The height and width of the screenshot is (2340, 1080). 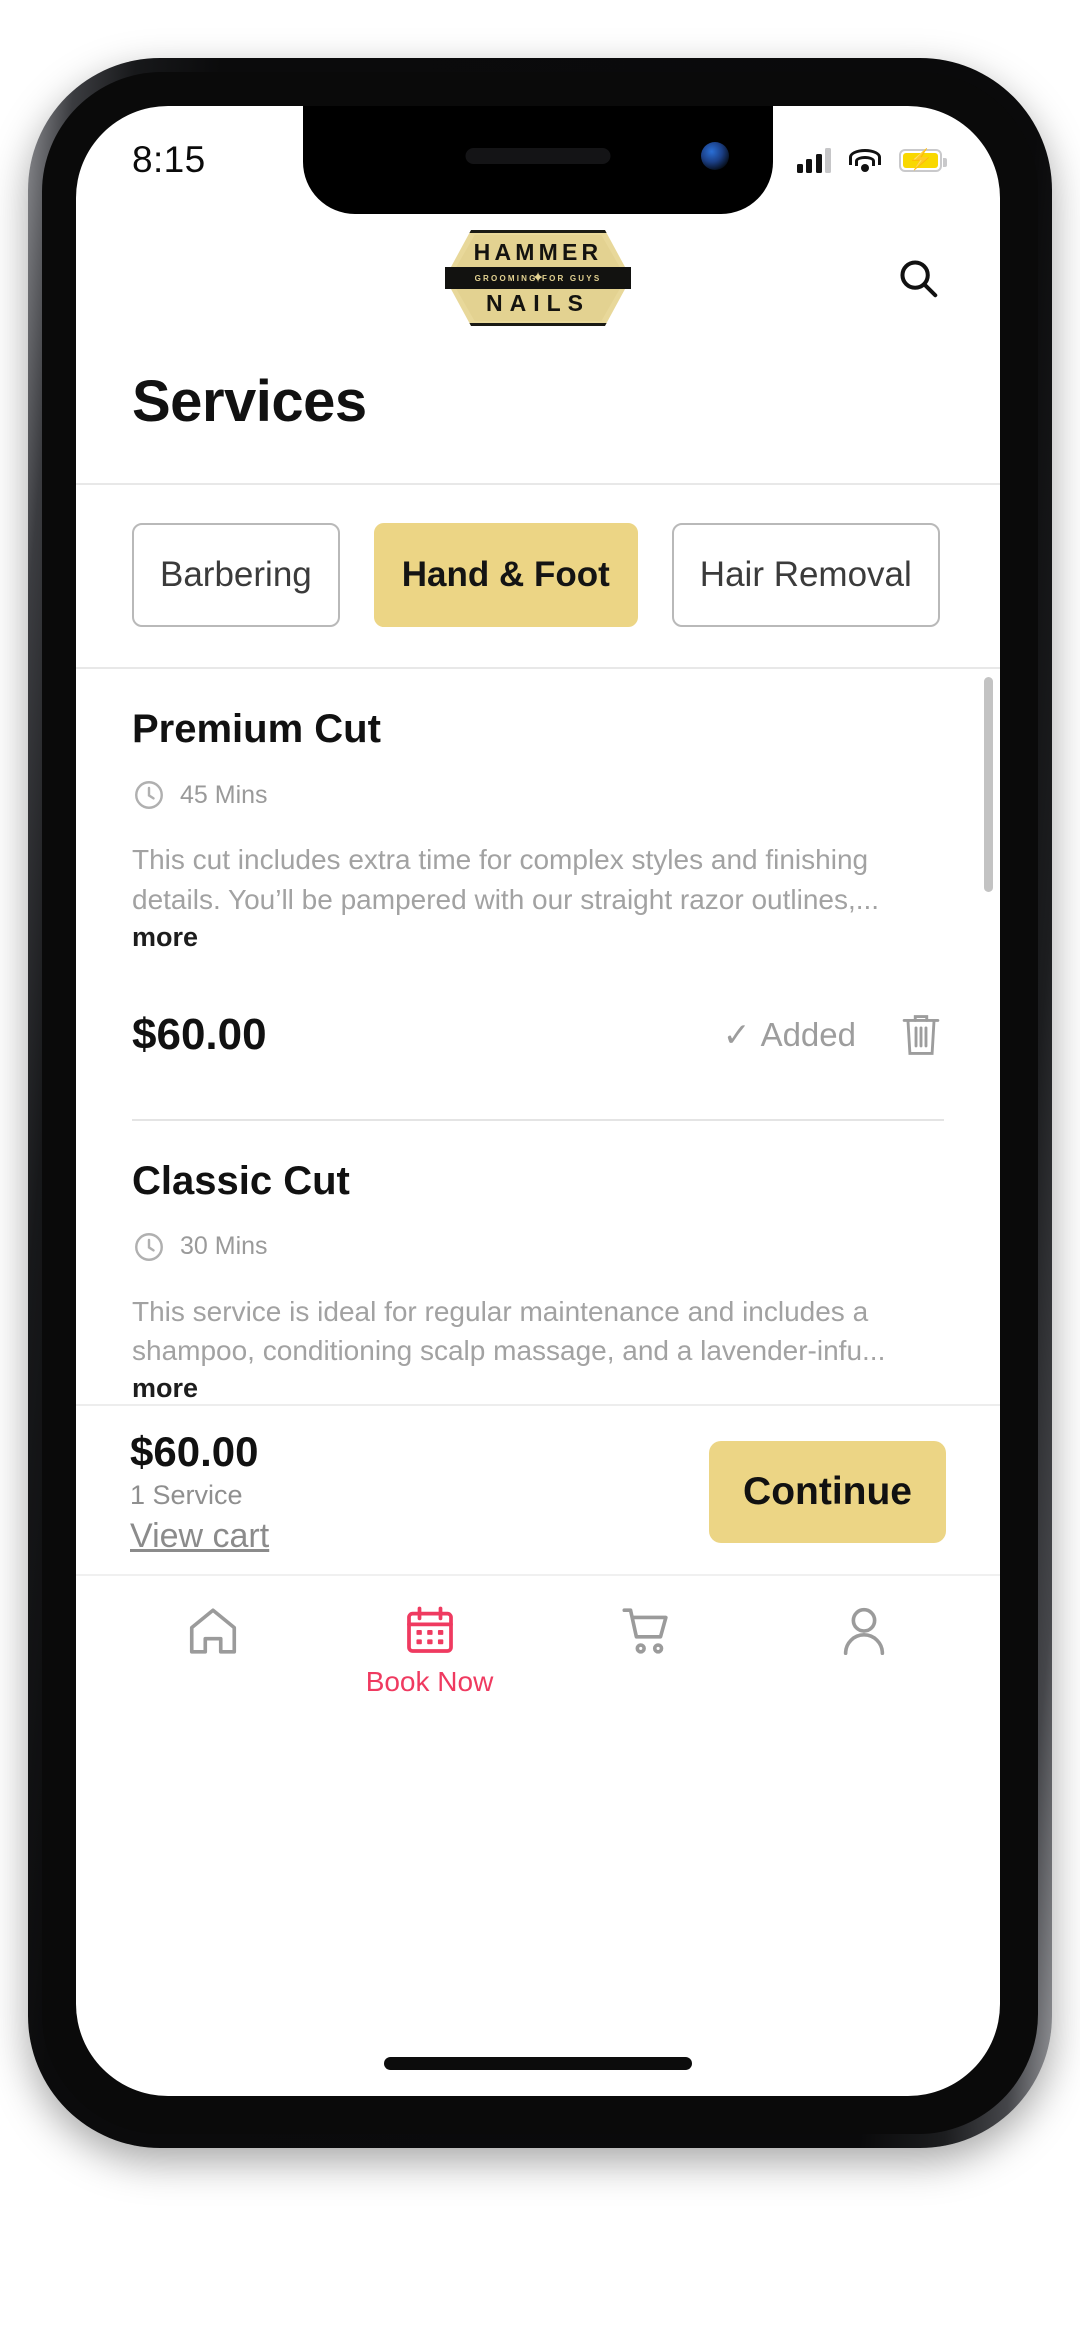 I want to click on cart-item-count: 1 Service, so click(x=186, y=1495).